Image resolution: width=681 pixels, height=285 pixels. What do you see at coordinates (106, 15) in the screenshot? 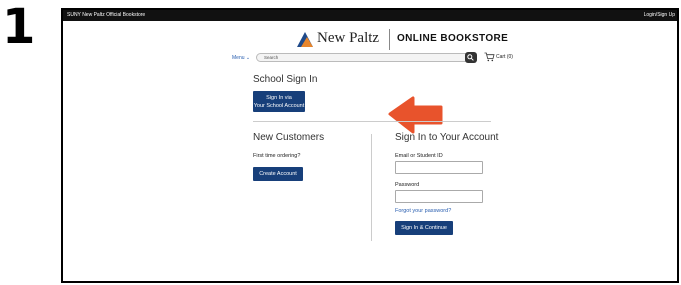
I see `site-name: SUNY New Paltz Official Bookstore` at bounding box center [106, 15].